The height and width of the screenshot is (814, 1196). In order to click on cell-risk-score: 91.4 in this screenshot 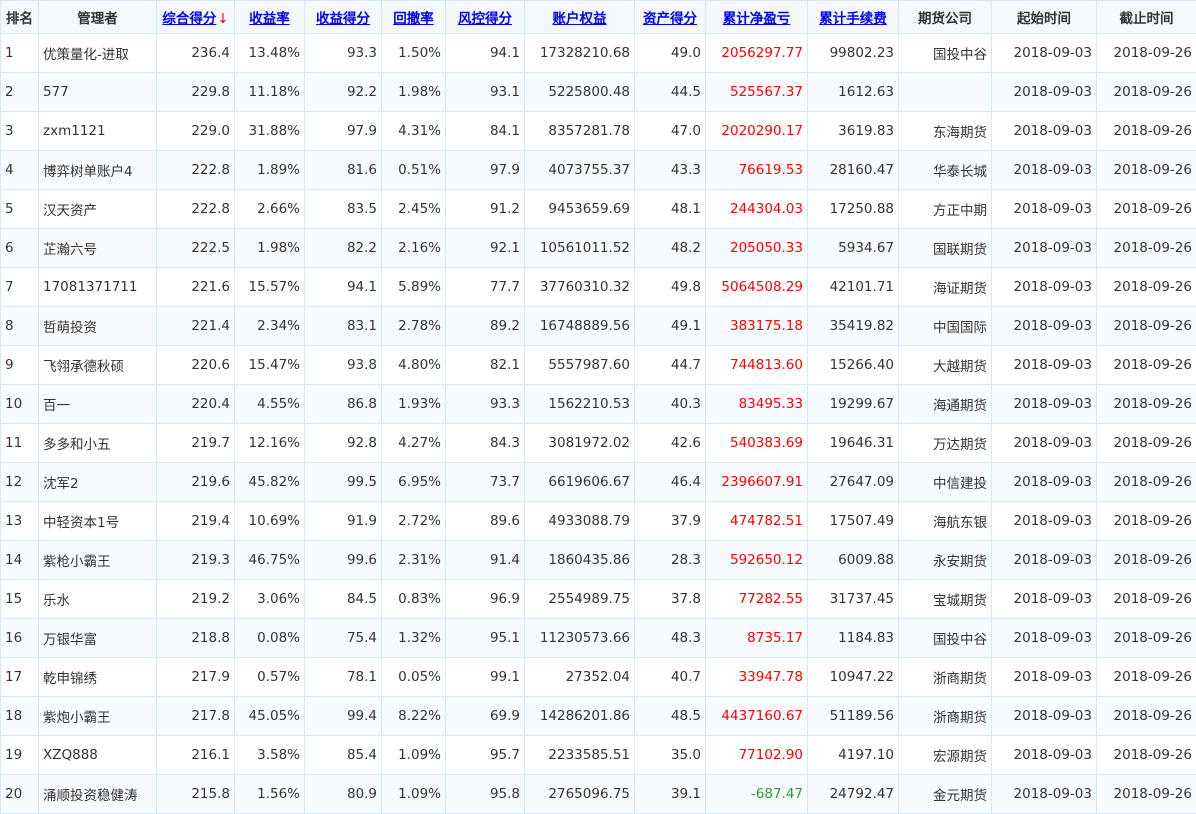, I will do `click(485, 560)`.